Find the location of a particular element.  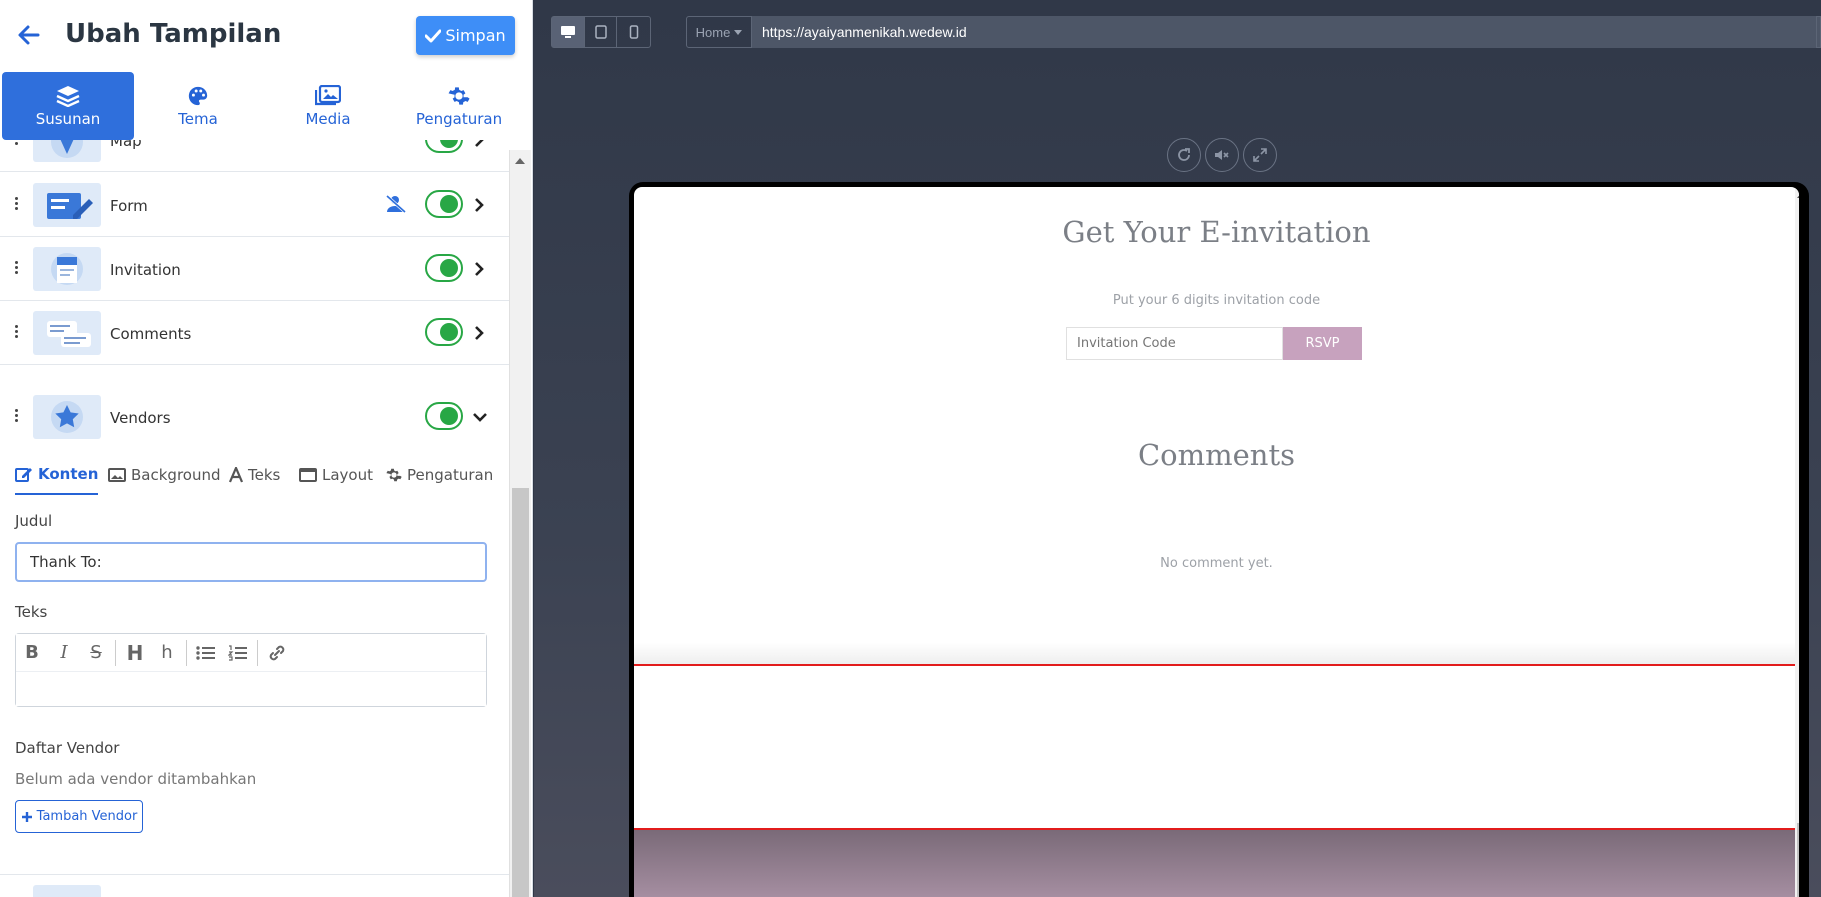

subtab-label: Layout is located at coordinates (347, 475).